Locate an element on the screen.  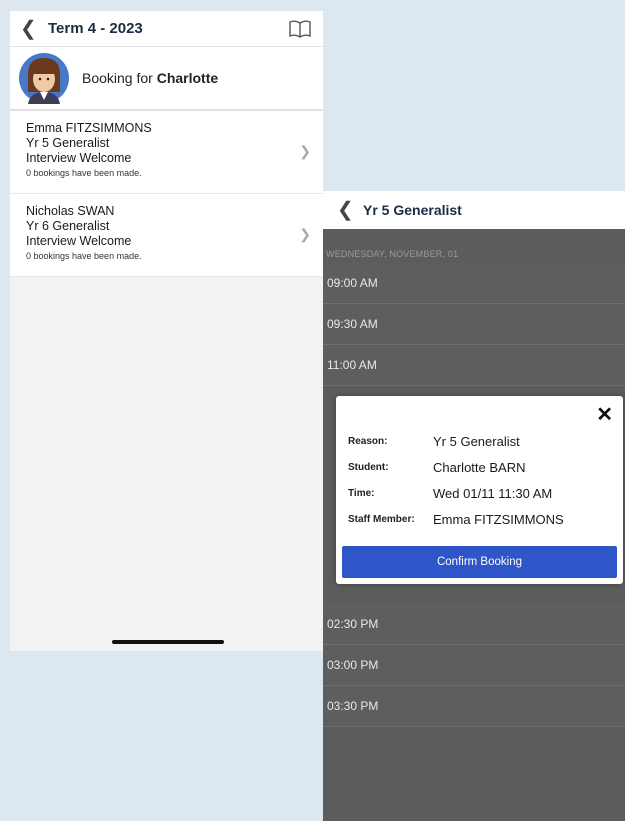
detail-label: Student: is located at coordinates (368, 467).